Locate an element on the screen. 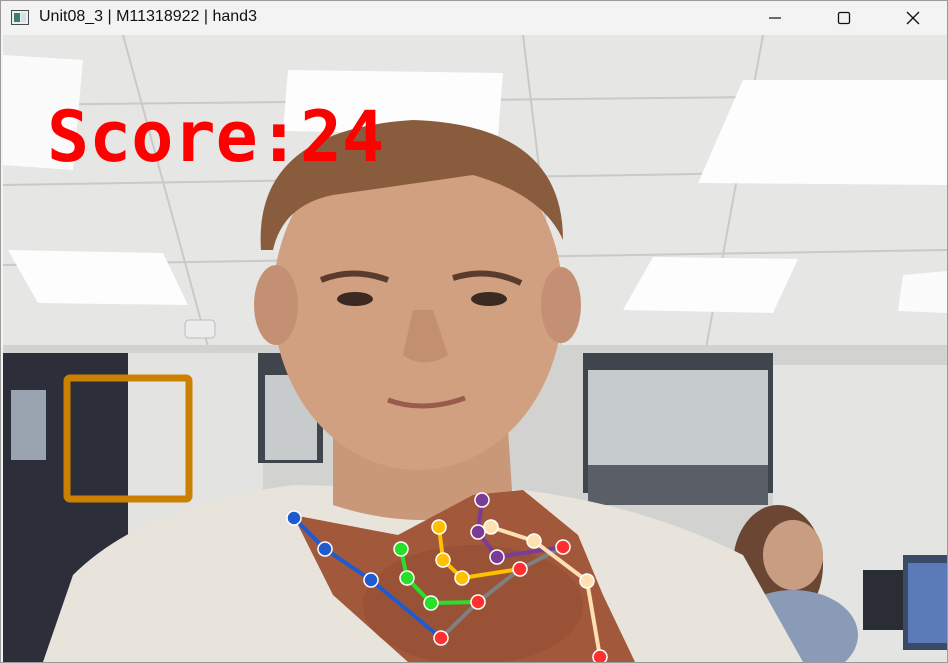 This screenshot has width=948, height=663. close-icon is located at coordinates (913, 18).